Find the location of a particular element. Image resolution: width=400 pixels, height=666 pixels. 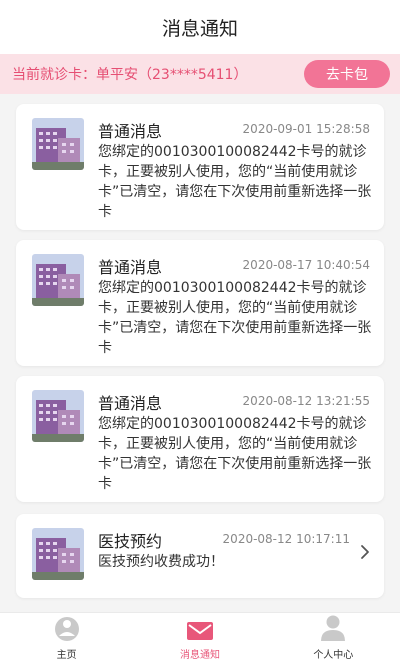

chevron-right-icon is located at coordinates (365, 554).